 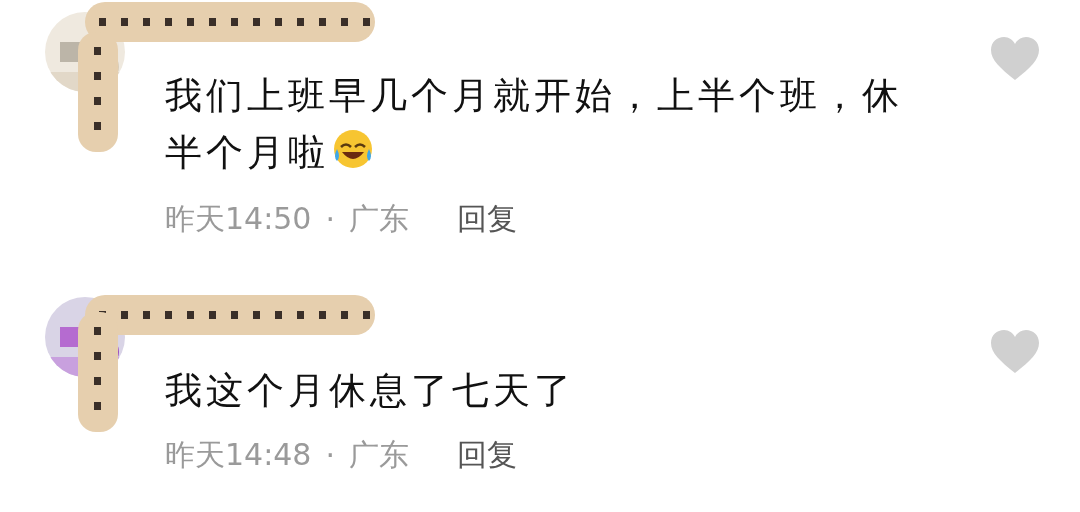 I want to click on comment-time: 昨天14:48, so click(x=238, y=455).